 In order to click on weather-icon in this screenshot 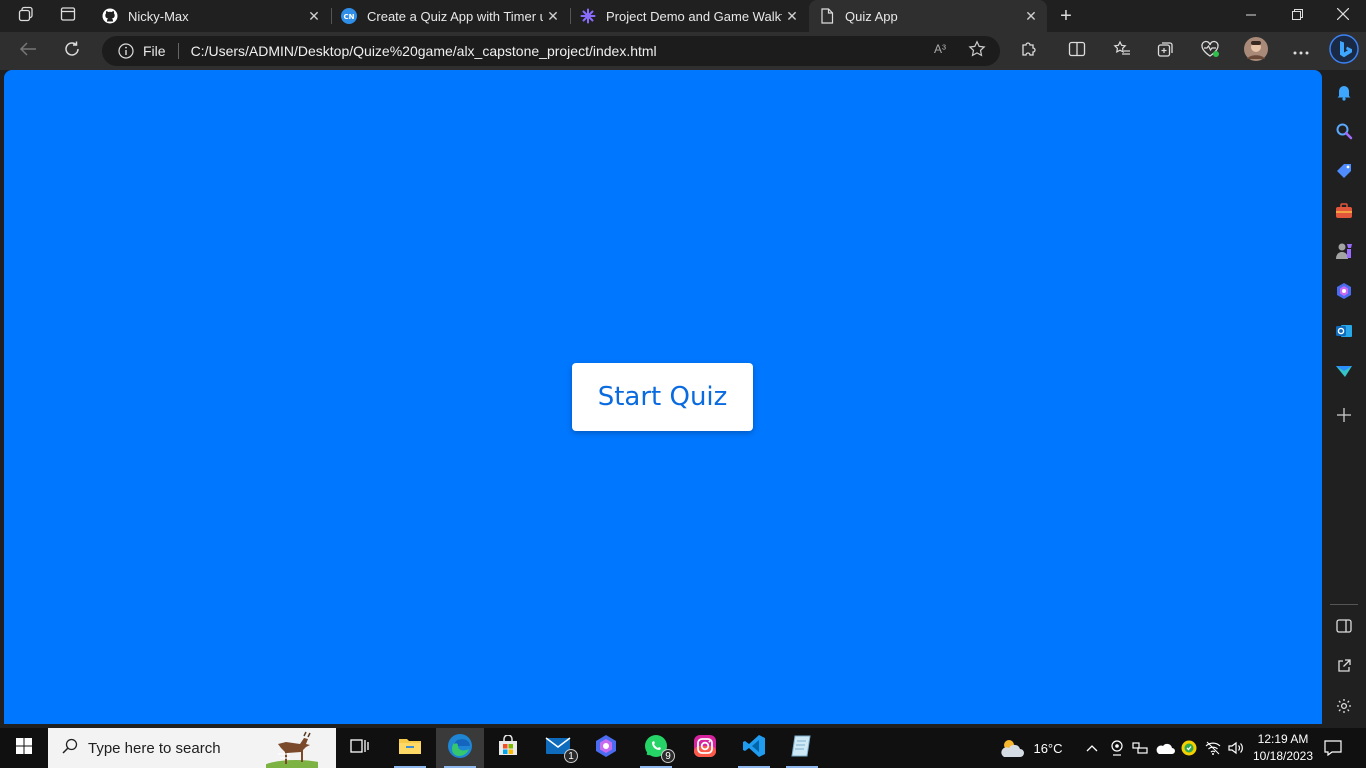, I will do `click(1012, 748)`.